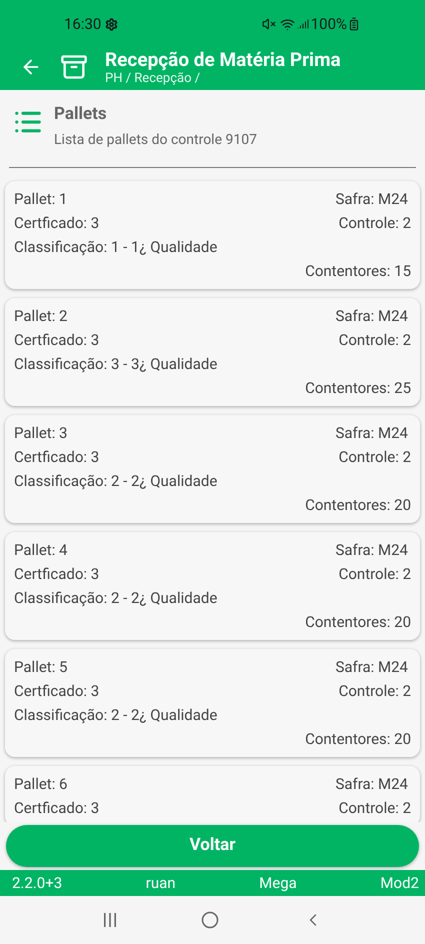 Image resolution: width=425 pixels, height=944 pixels. I want to click on classification-label: Classificação: 1 - 1¿ Qualidade, so click(116, 247).